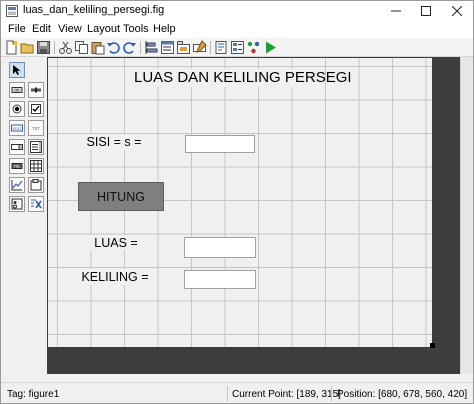  What do you see at coordinates (402, 394) in the screenshot?
I see `status-position: Position: [680, 678, 560, 420]` at bounding box center [402, 394].